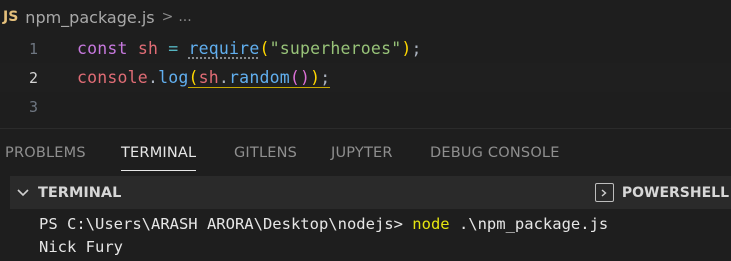 Image resolution: width=731 pixels, height=261 pixels. I want to click on javascript-file-icon: JS, so click(11, 17).